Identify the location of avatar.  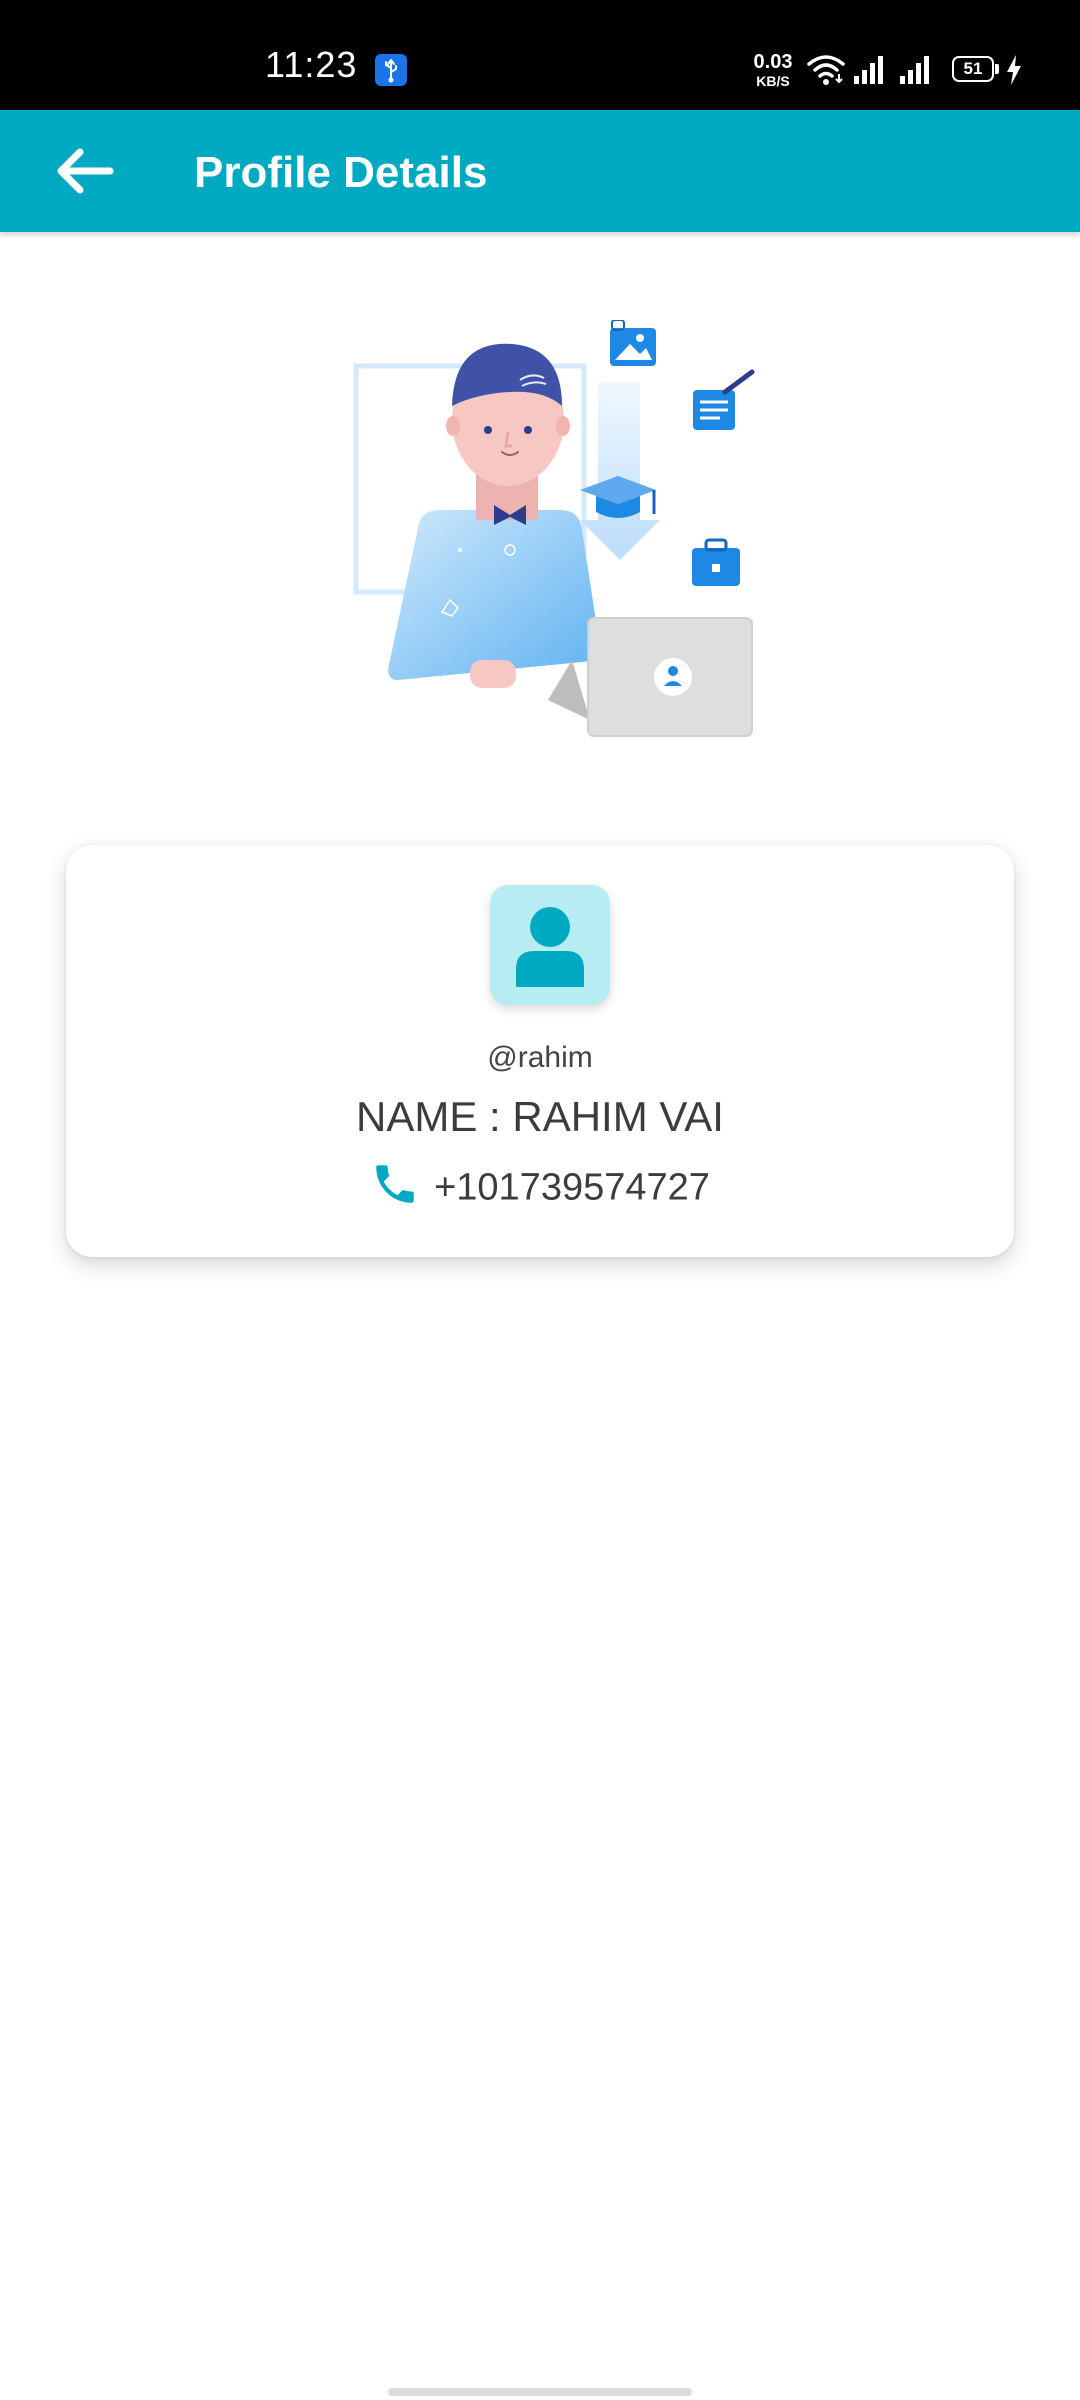
(550, 945).